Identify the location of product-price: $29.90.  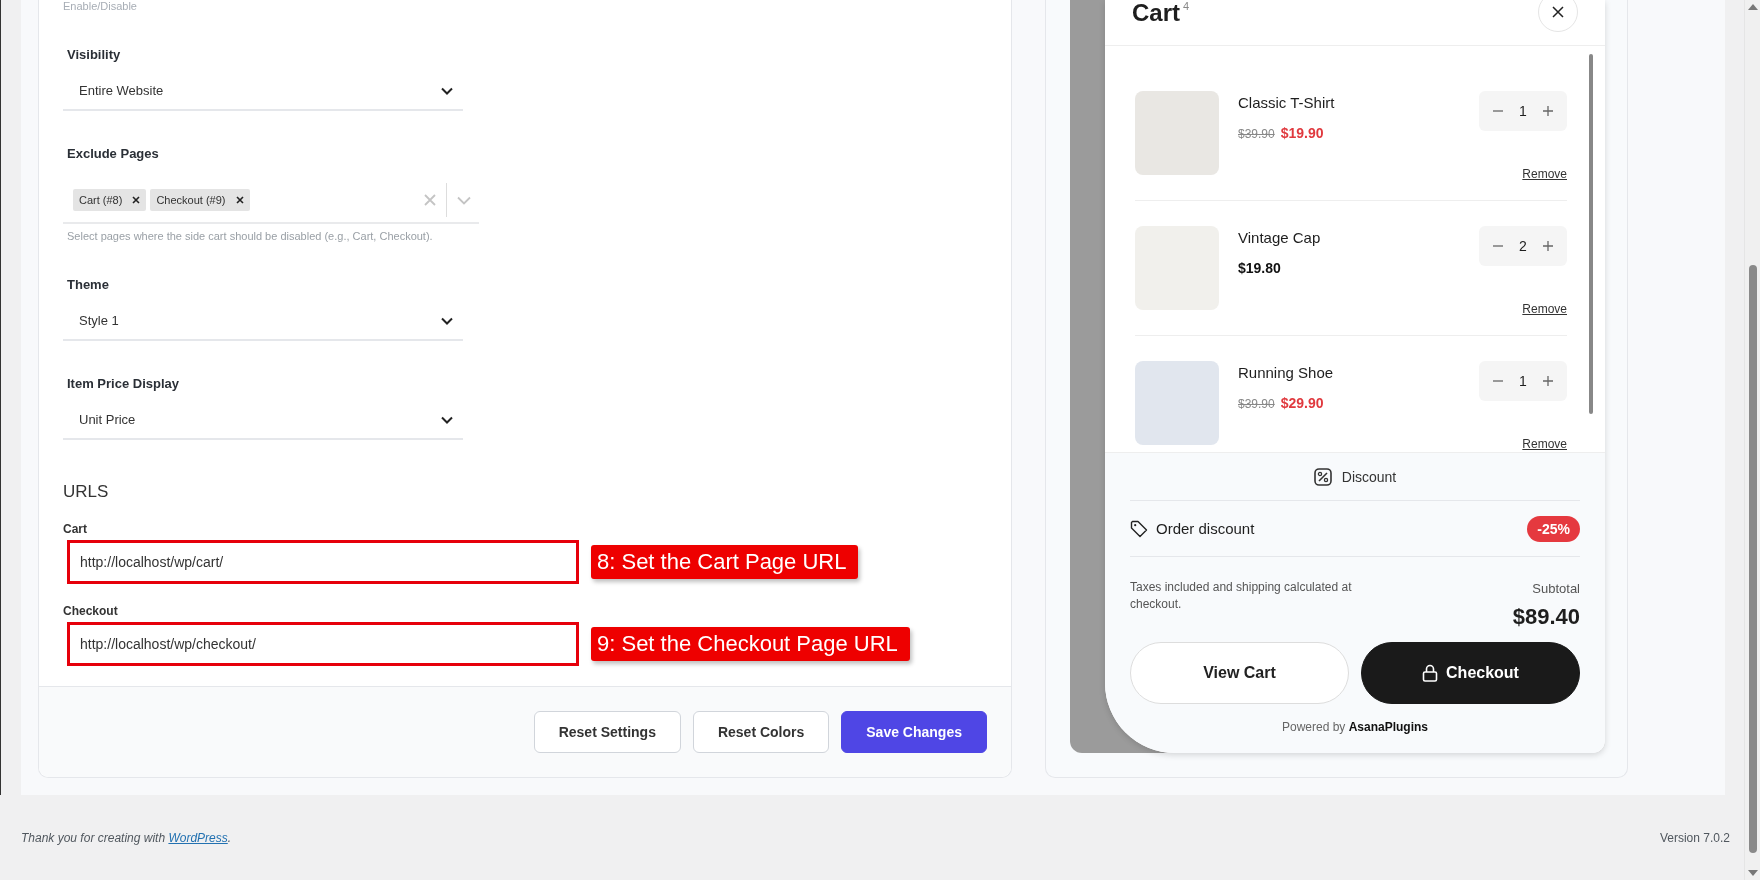
(1302, 403).